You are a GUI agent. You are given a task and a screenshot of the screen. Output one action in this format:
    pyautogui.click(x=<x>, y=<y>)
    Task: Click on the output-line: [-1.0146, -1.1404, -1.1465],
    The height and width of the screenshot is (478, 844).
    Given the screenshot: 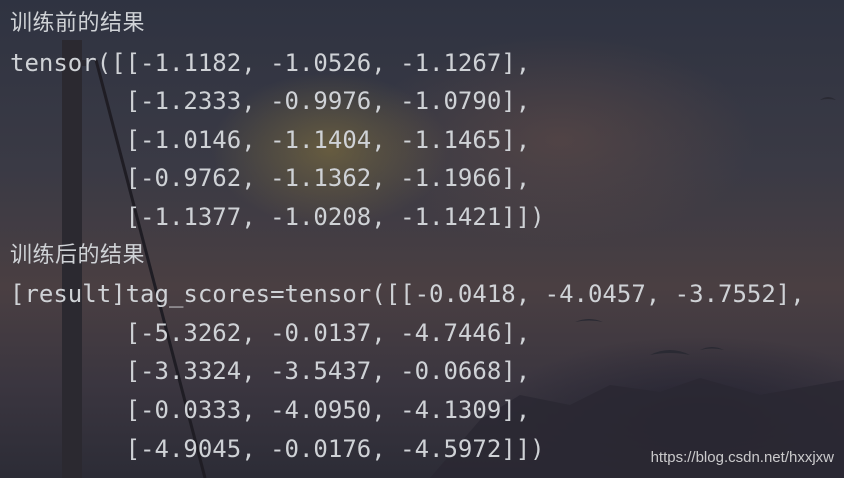 What is the action you would take?
    pyautogui.click(x=270, y=139)
    